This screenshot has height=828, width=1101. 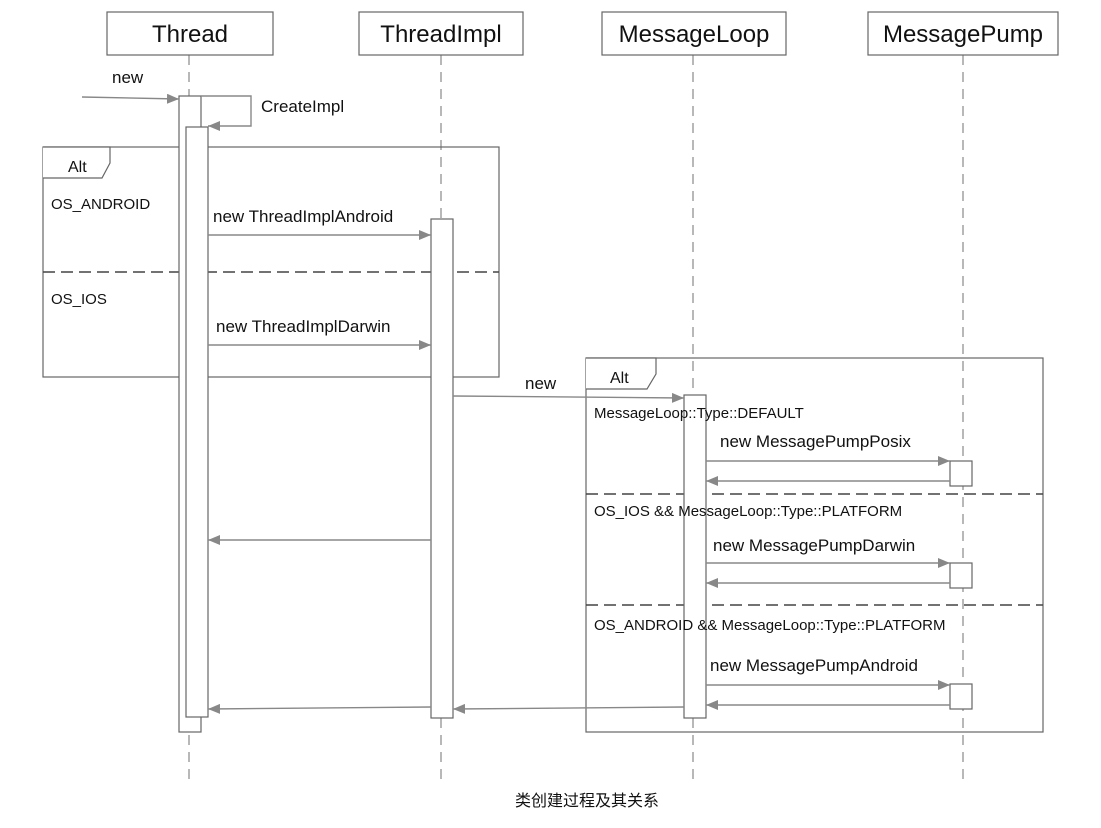 I want to click on activation-messagepump-darwin, so click(x=961, y=575).